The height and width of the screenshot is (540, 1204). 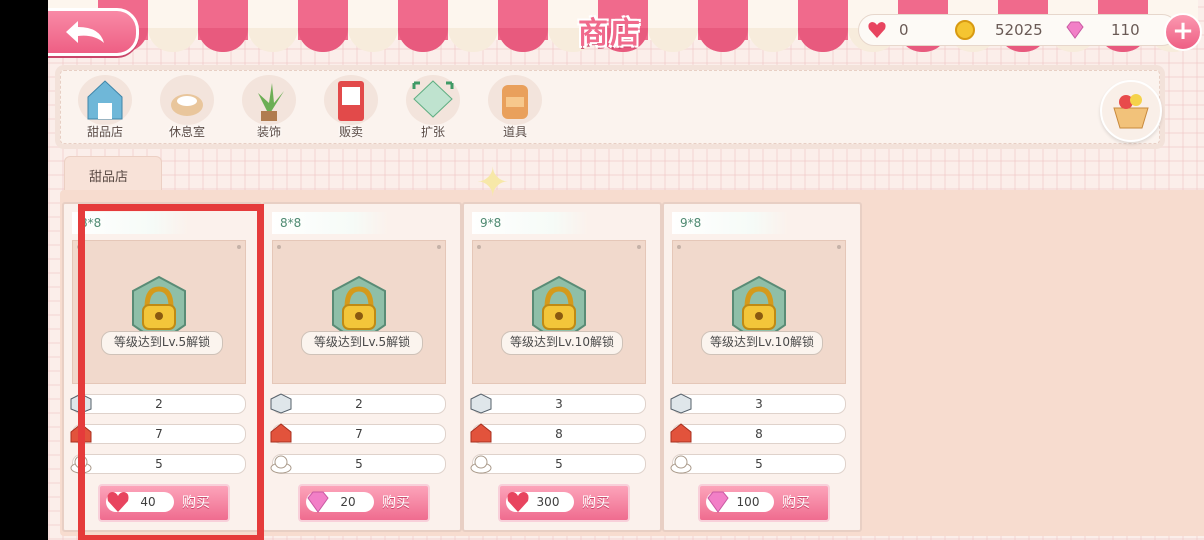 I want to click on dessert-shop-icon, so click(x=105, y=100).